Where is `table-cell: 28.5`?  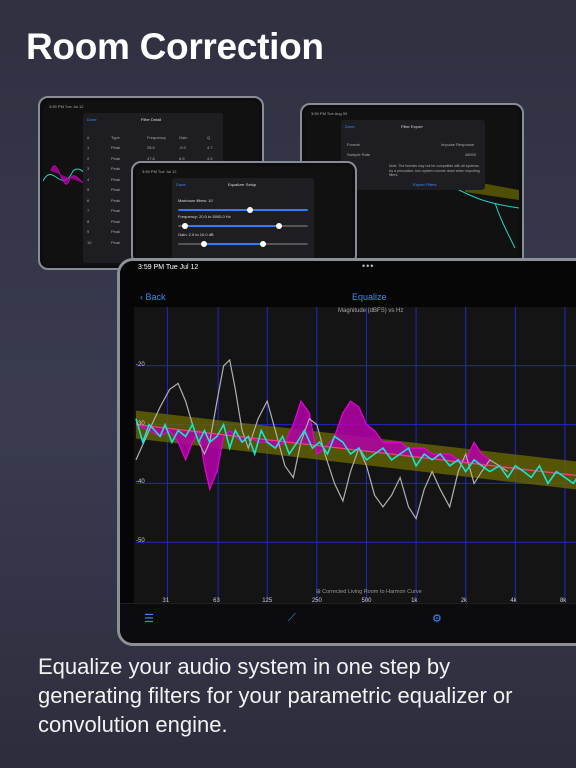 table-cell: 28.5 is located at coordinates (151, 147).